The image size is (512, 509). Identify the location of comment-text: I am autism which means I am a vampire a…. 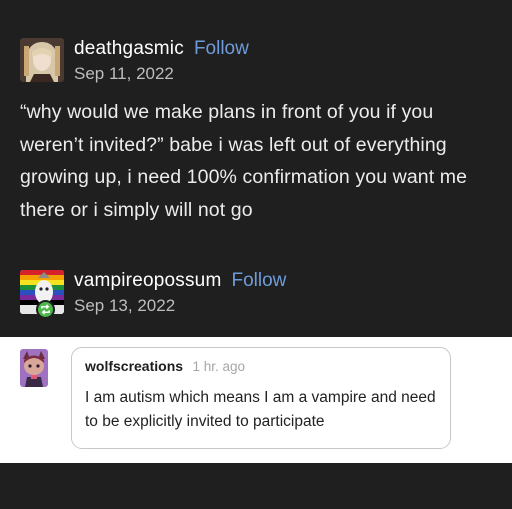
(260, 409).